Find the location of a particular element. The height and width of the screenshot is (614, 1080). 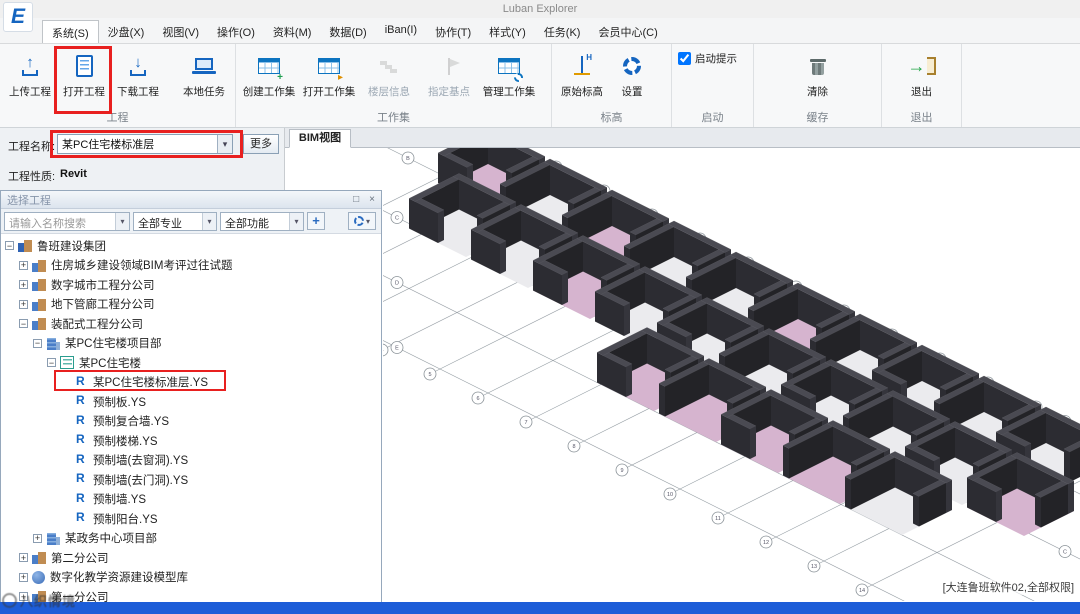

group-label-startup: 启动 is located at coordinates (712, 118).